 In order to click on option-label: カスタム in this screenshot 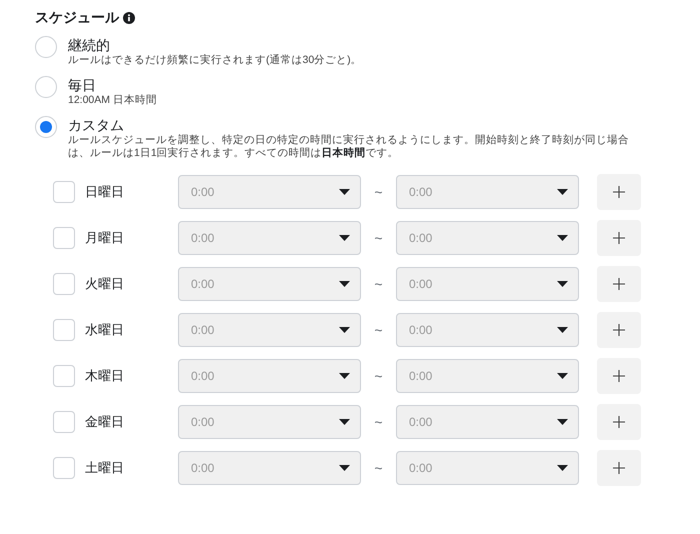, I will do `click(96, 125)`.